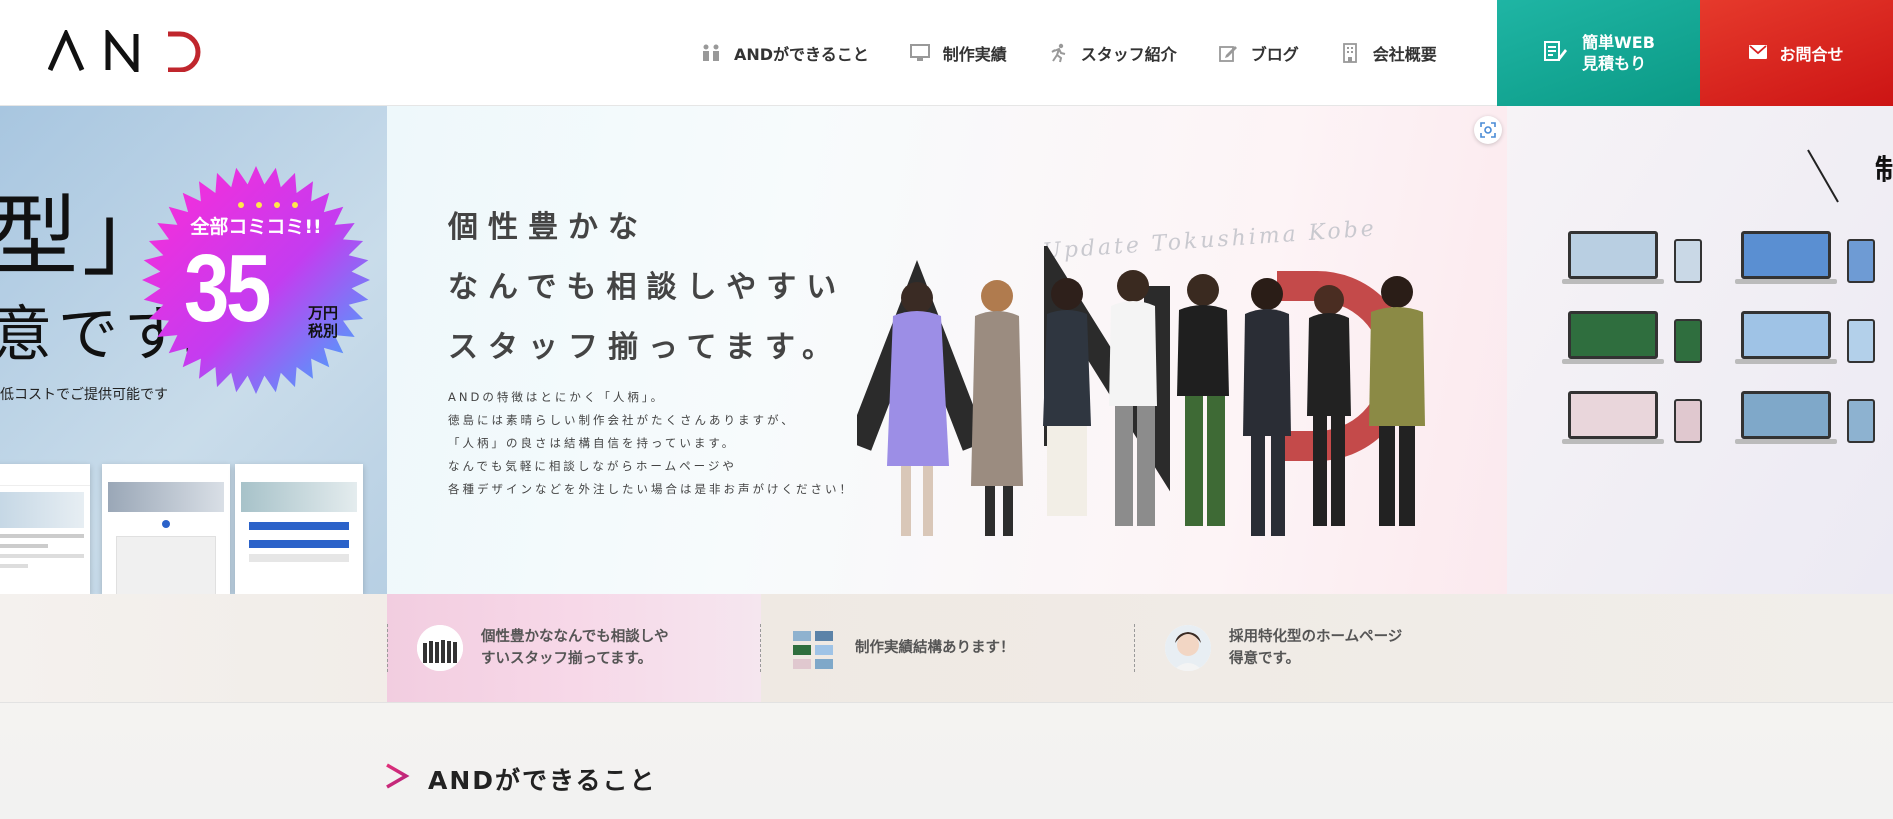 This screenshot has height=819, width=1893. I want to click on slider-tab-staff: 個性豊かななんでも相談しや すいスタッフ揃ってます。, so click(574, 648).